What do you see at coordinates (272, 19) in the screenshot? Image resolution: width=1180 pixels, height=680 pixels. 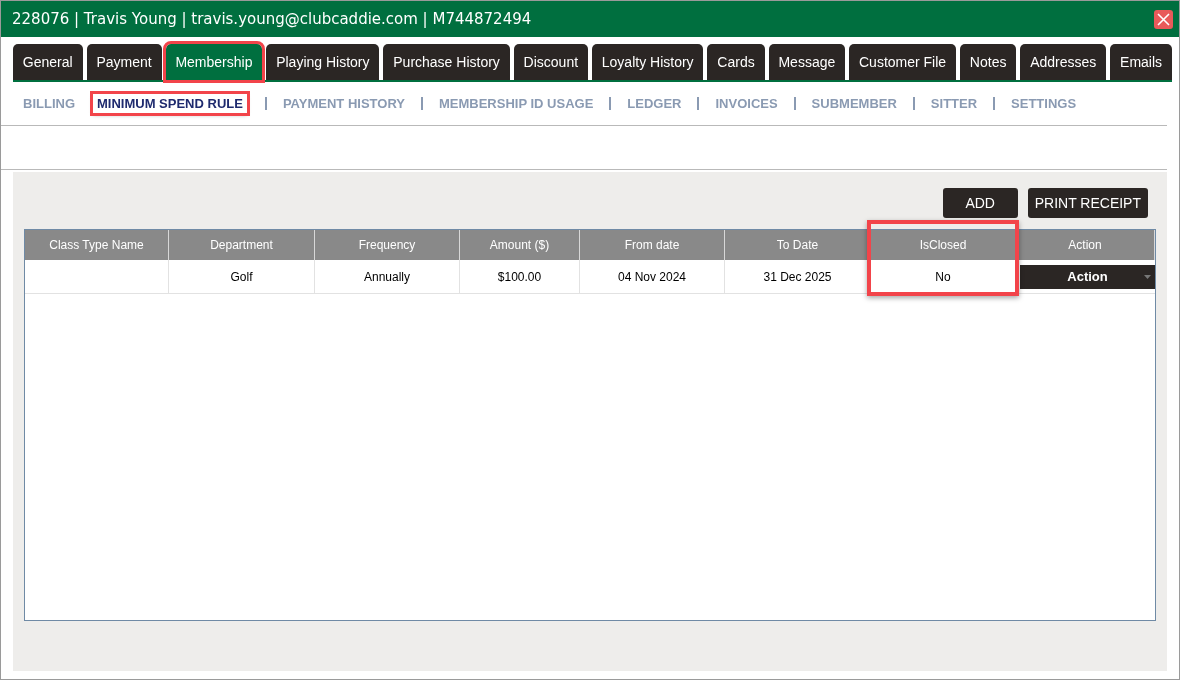 I see `window-title: 228076 | Travis Young | travis.young@clubcaddie.com | M744872494` at bounding box center [272, 19].